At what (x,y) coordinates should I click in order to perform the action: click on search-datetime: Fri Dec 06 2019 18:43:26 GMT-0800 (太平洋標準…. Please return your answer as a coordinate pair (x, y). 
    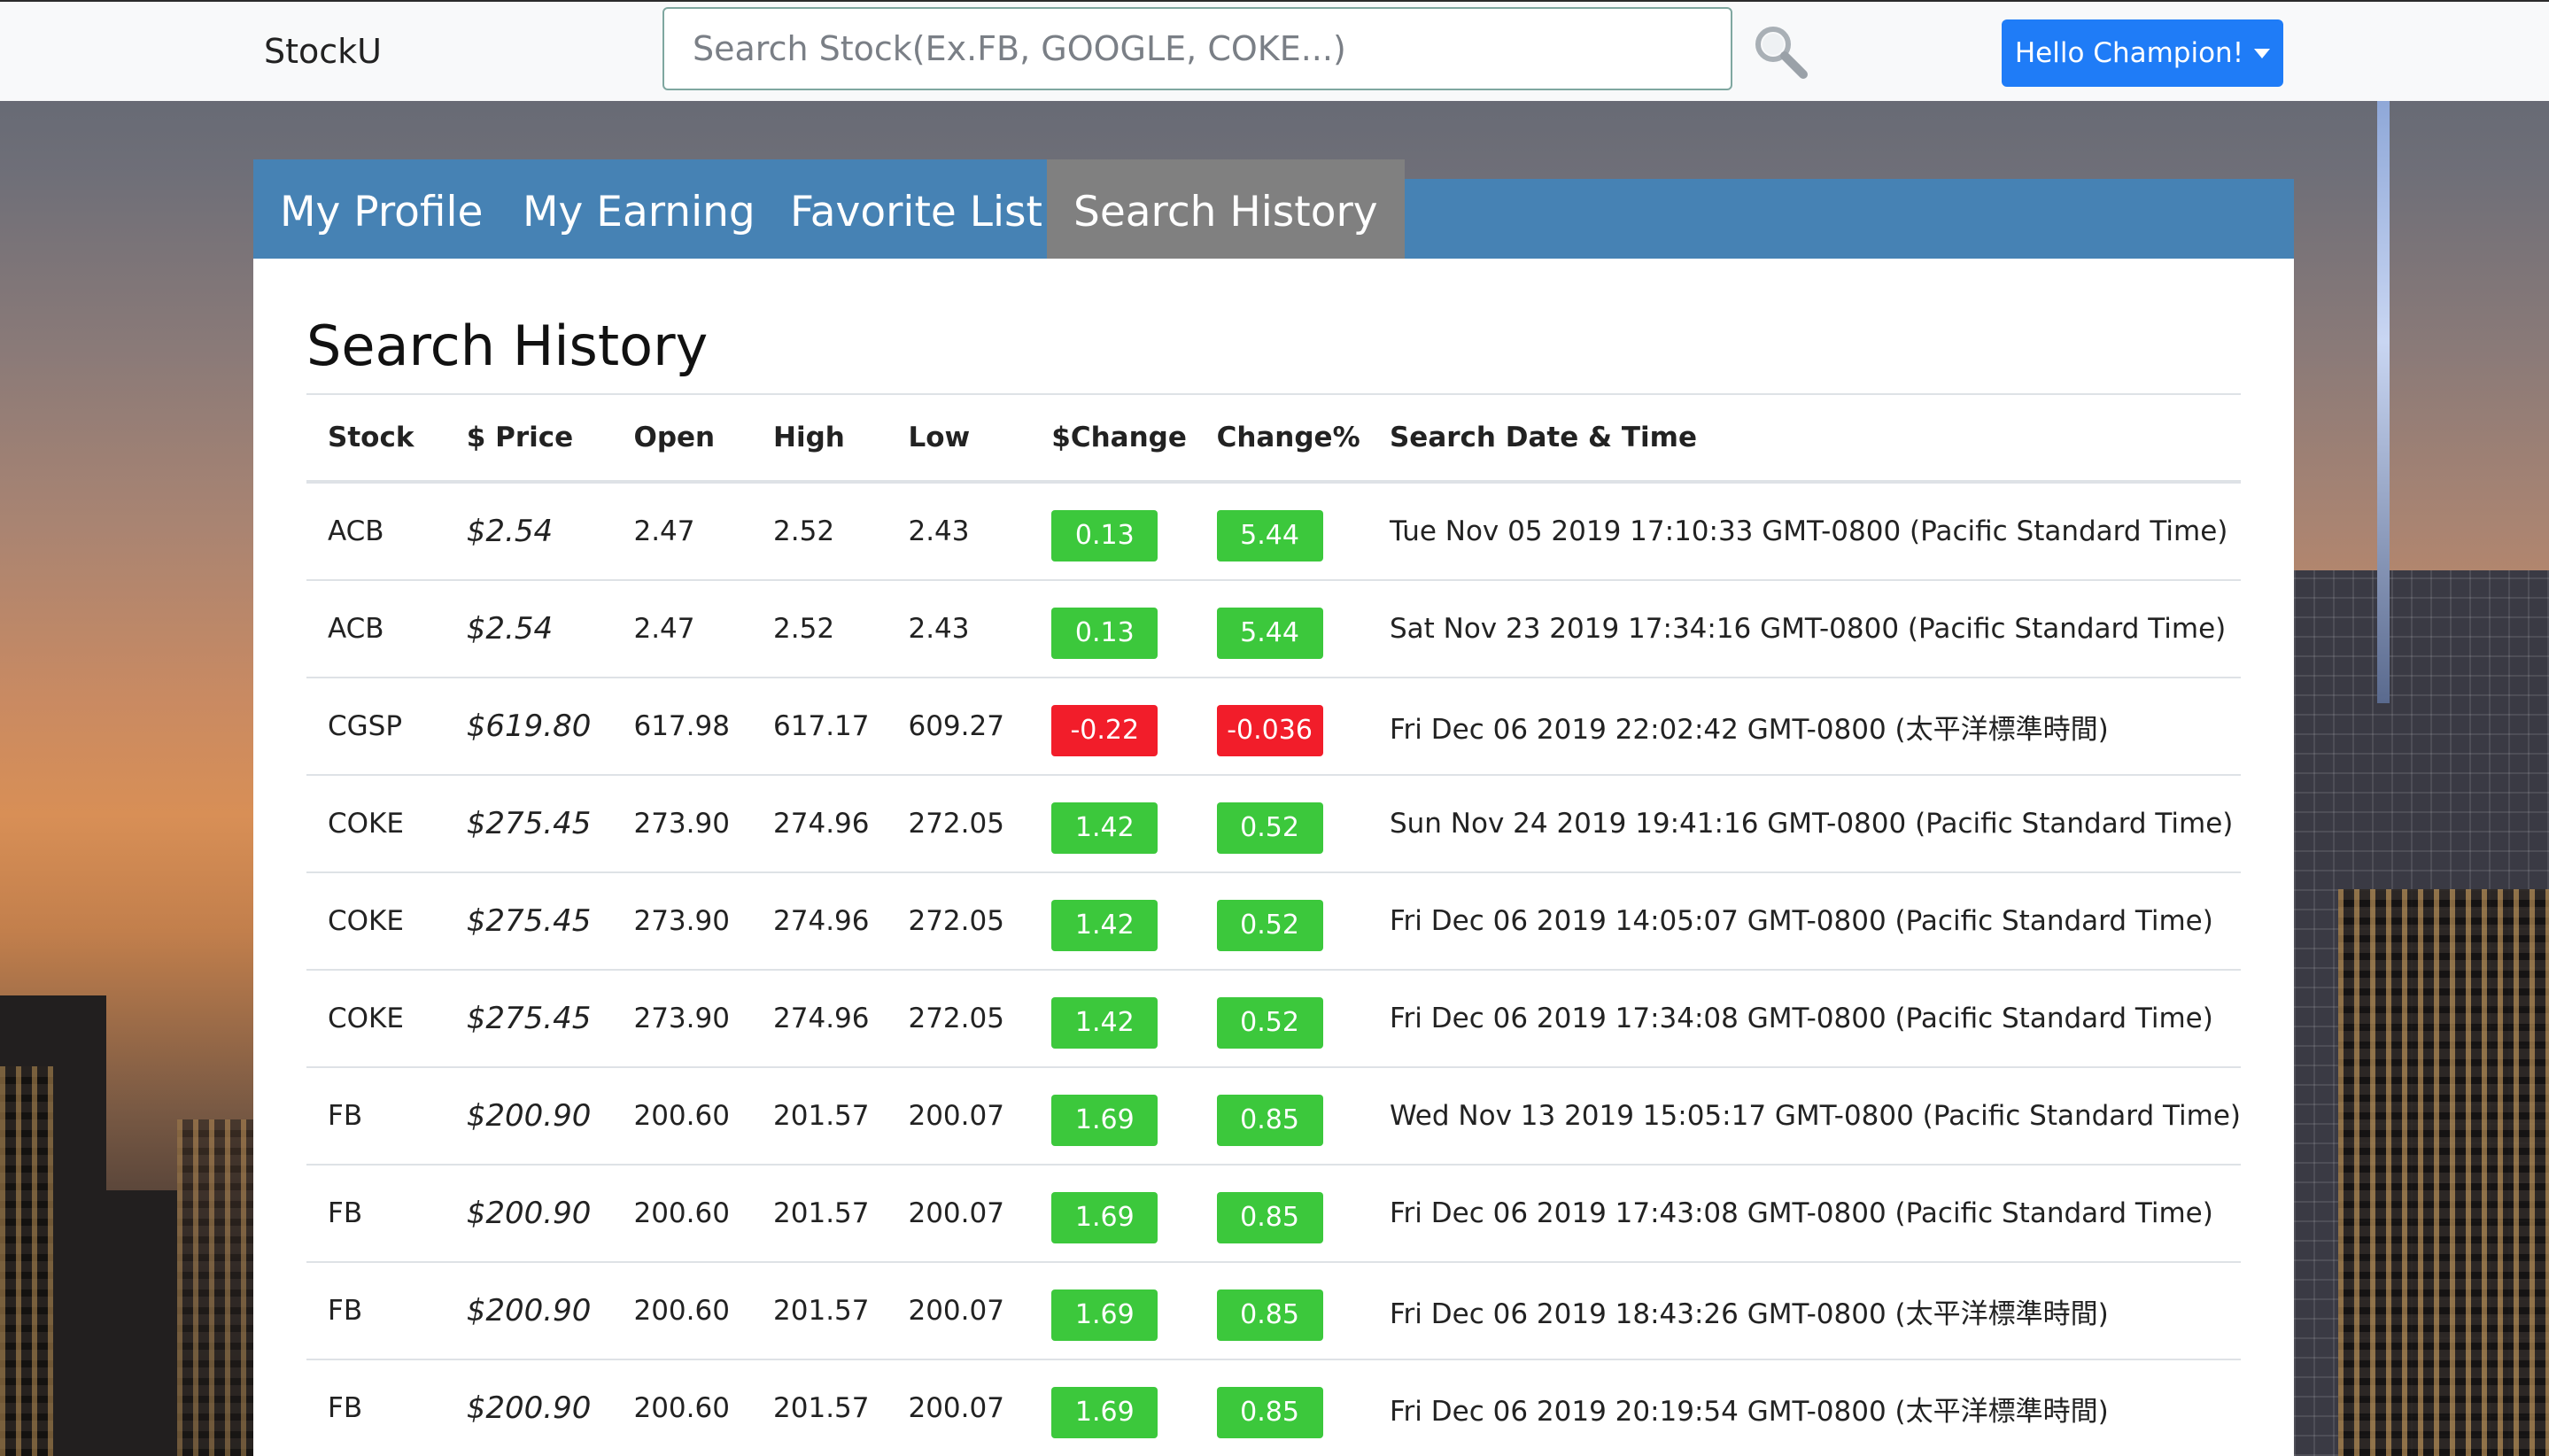
    Looking at the image, I should click on (1804, 1311).